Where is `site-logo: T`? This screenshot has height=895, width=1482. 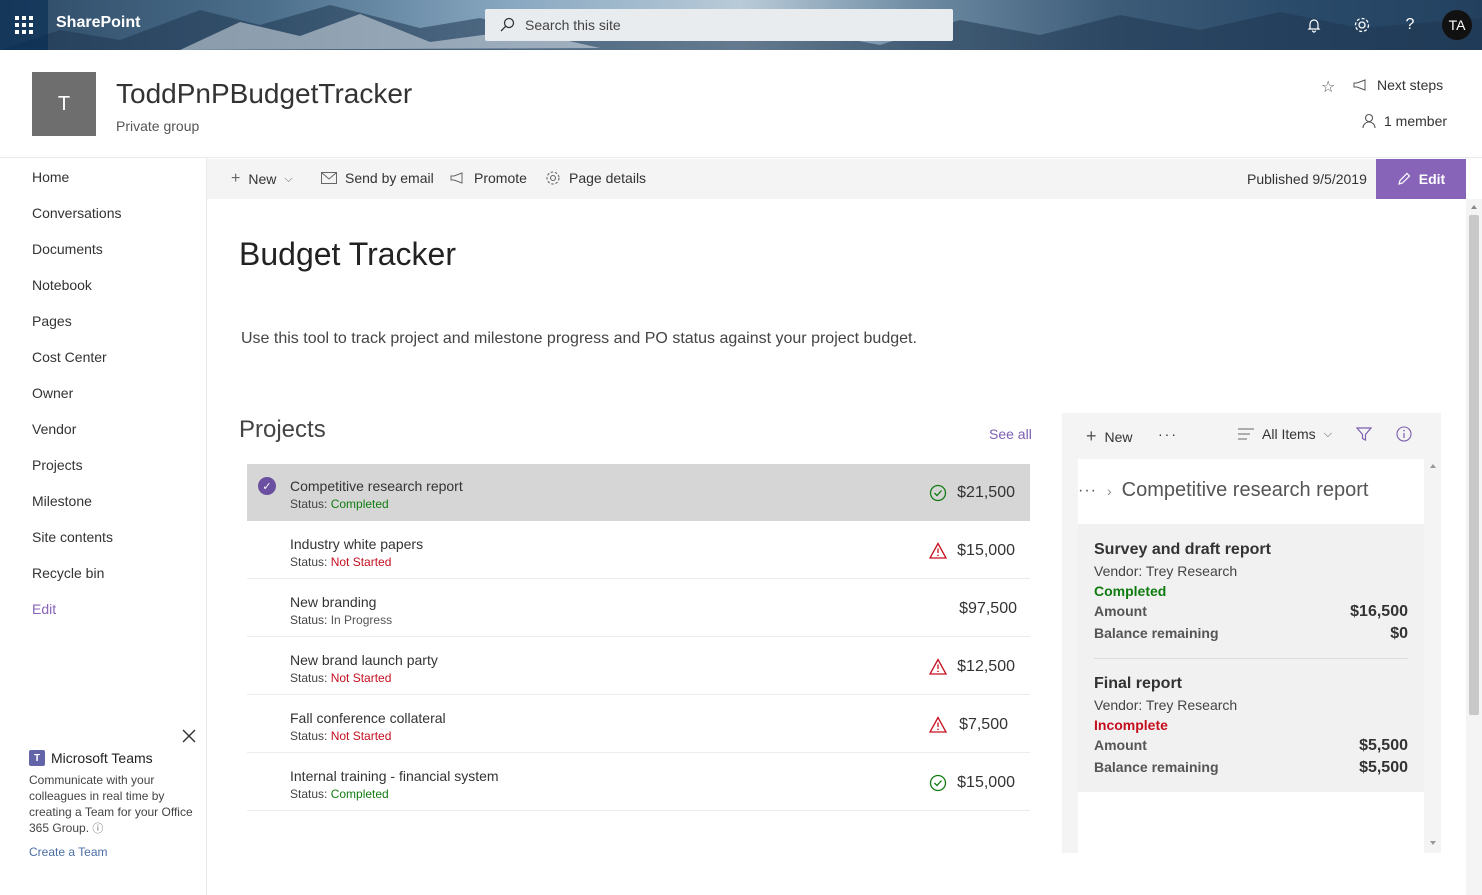
site-logo: T is located at coordinates (64, 104).